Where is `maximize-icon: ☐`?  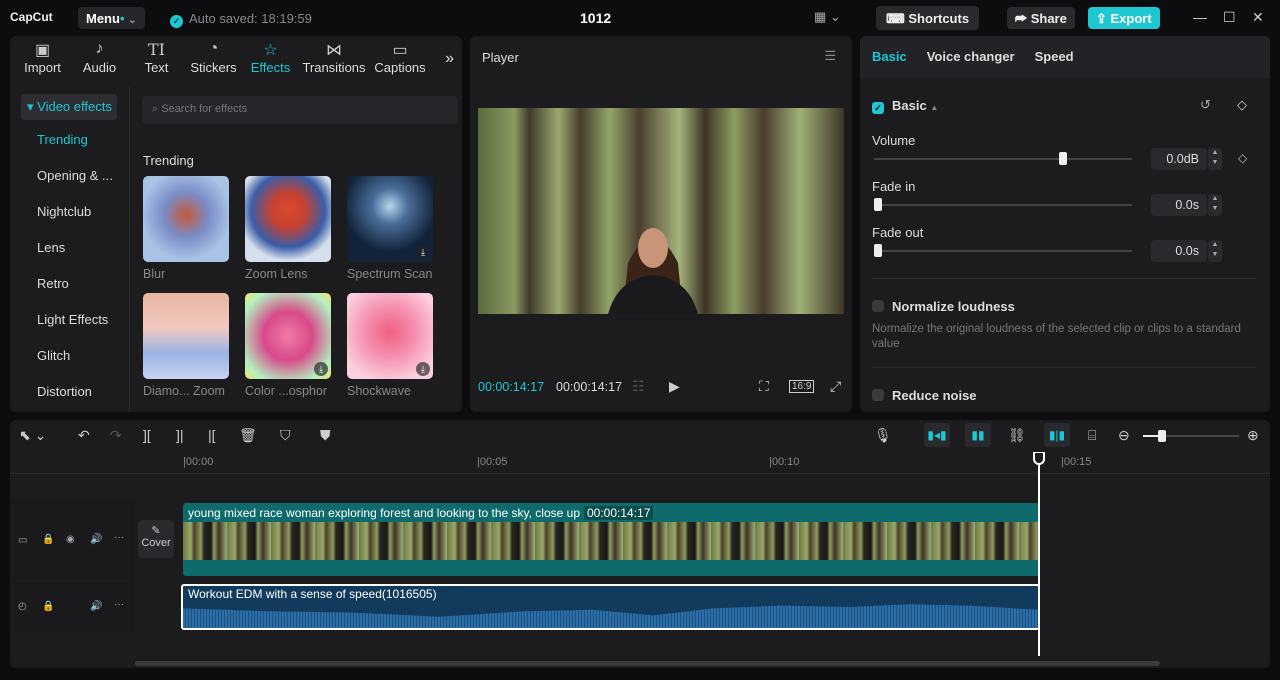 maximize-icon: ☐ is located at coordinates (1229, 17).